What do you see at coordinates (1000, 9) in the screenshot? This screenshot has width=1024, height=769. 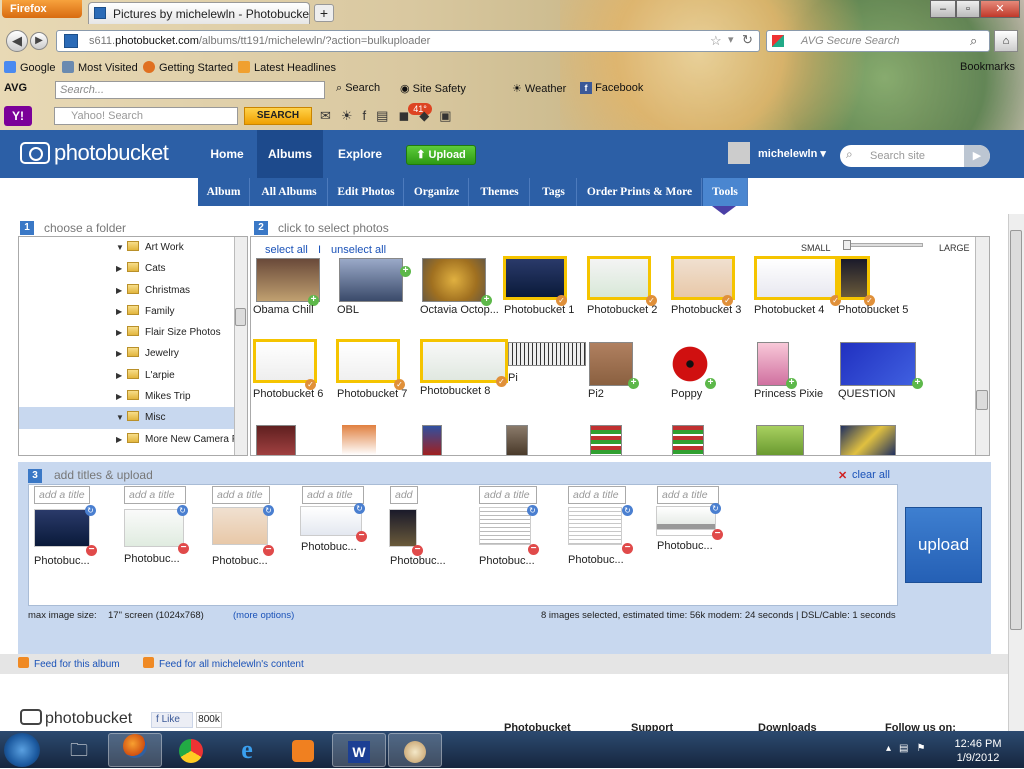 I see `close-window-button: ✕` at bounding box center [1000, 9].